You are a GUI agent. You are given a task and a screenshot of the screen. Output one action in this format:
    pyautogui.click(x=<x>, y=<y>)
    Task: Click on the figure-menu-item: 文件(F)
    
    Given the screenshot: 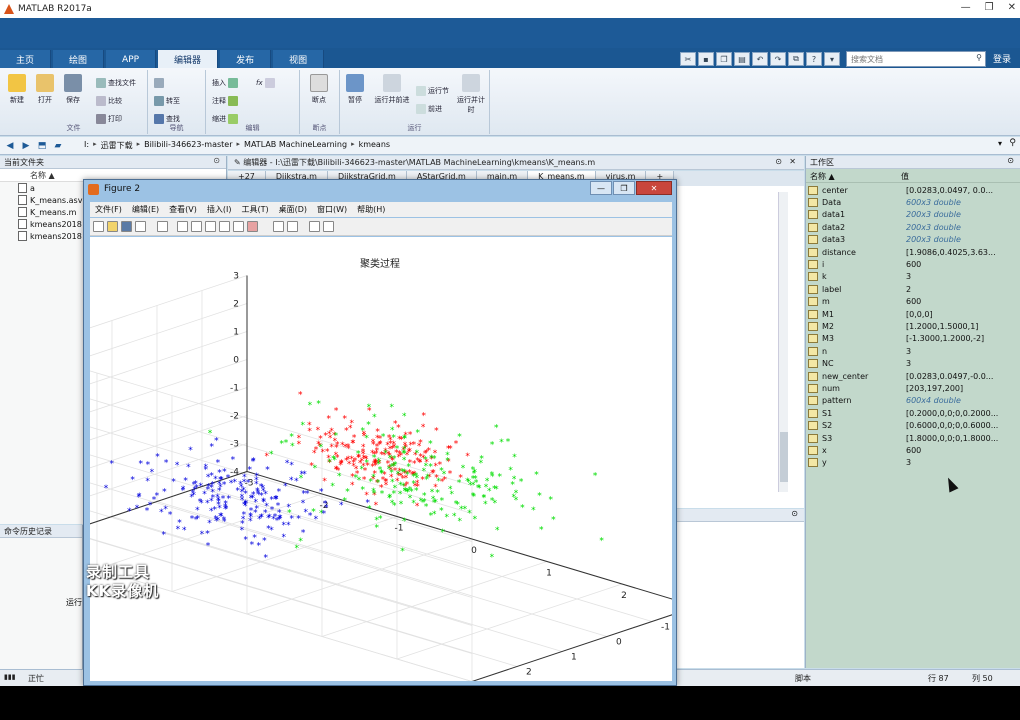 What is the action you would take?
    pyautogui.click(x=108, y=209)
    